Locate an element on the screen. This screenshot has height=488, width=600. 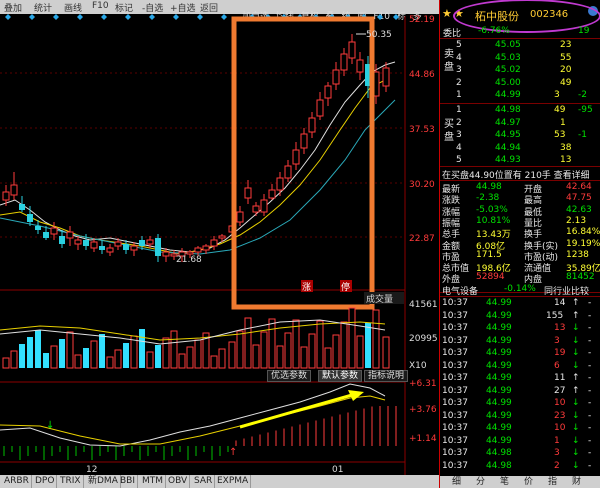
quote-stat-row: 涨跌 -2.38 最高 47.75 is located at coordinates (517, 200).